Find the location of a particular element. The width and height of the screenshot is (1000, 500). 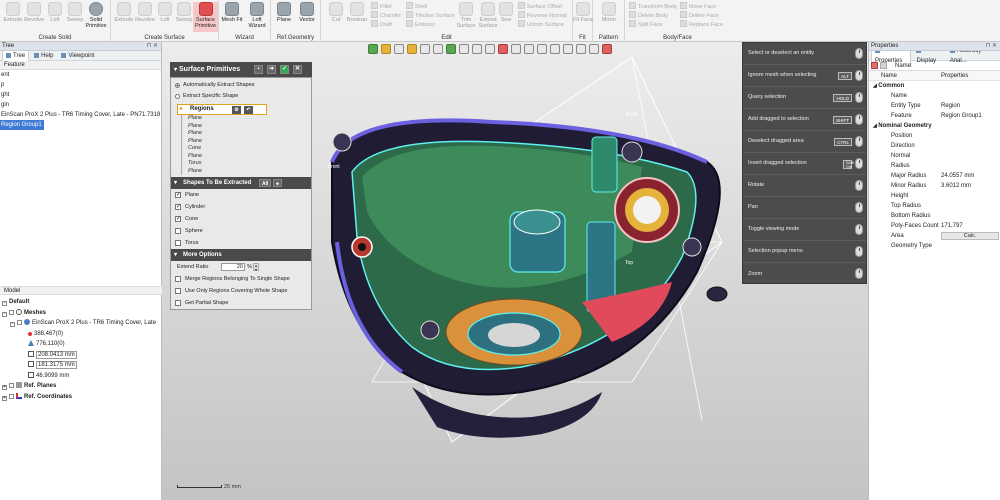

calc-area-button: Calc. is located at coordinates (970, 236).